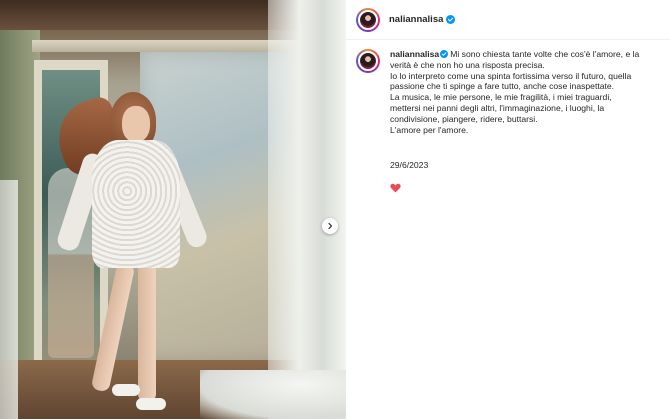 The image size is (670, 419). What do you see at coordinates (136, 204) in the screenshot?
I see `person-dress` at bounding box center [136, 204].